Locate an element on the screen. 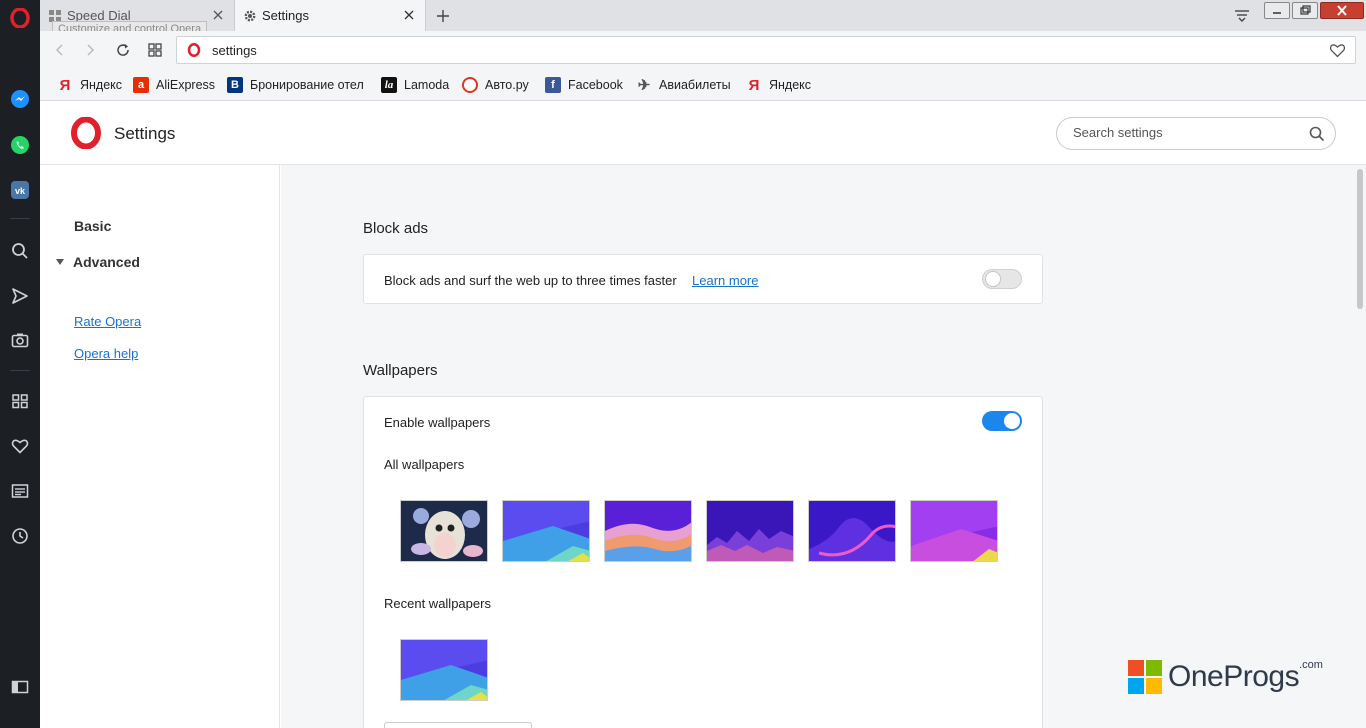  bookmark-aviabilety: ✈ Авиабилеты is located at coordinates (683, 85).